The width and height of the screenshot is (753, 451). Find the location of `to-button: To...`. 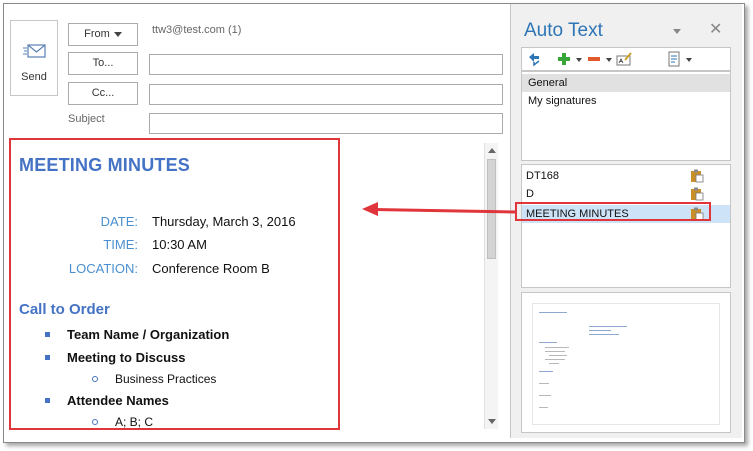

to-button: To... is located at coordinates (103, 63).